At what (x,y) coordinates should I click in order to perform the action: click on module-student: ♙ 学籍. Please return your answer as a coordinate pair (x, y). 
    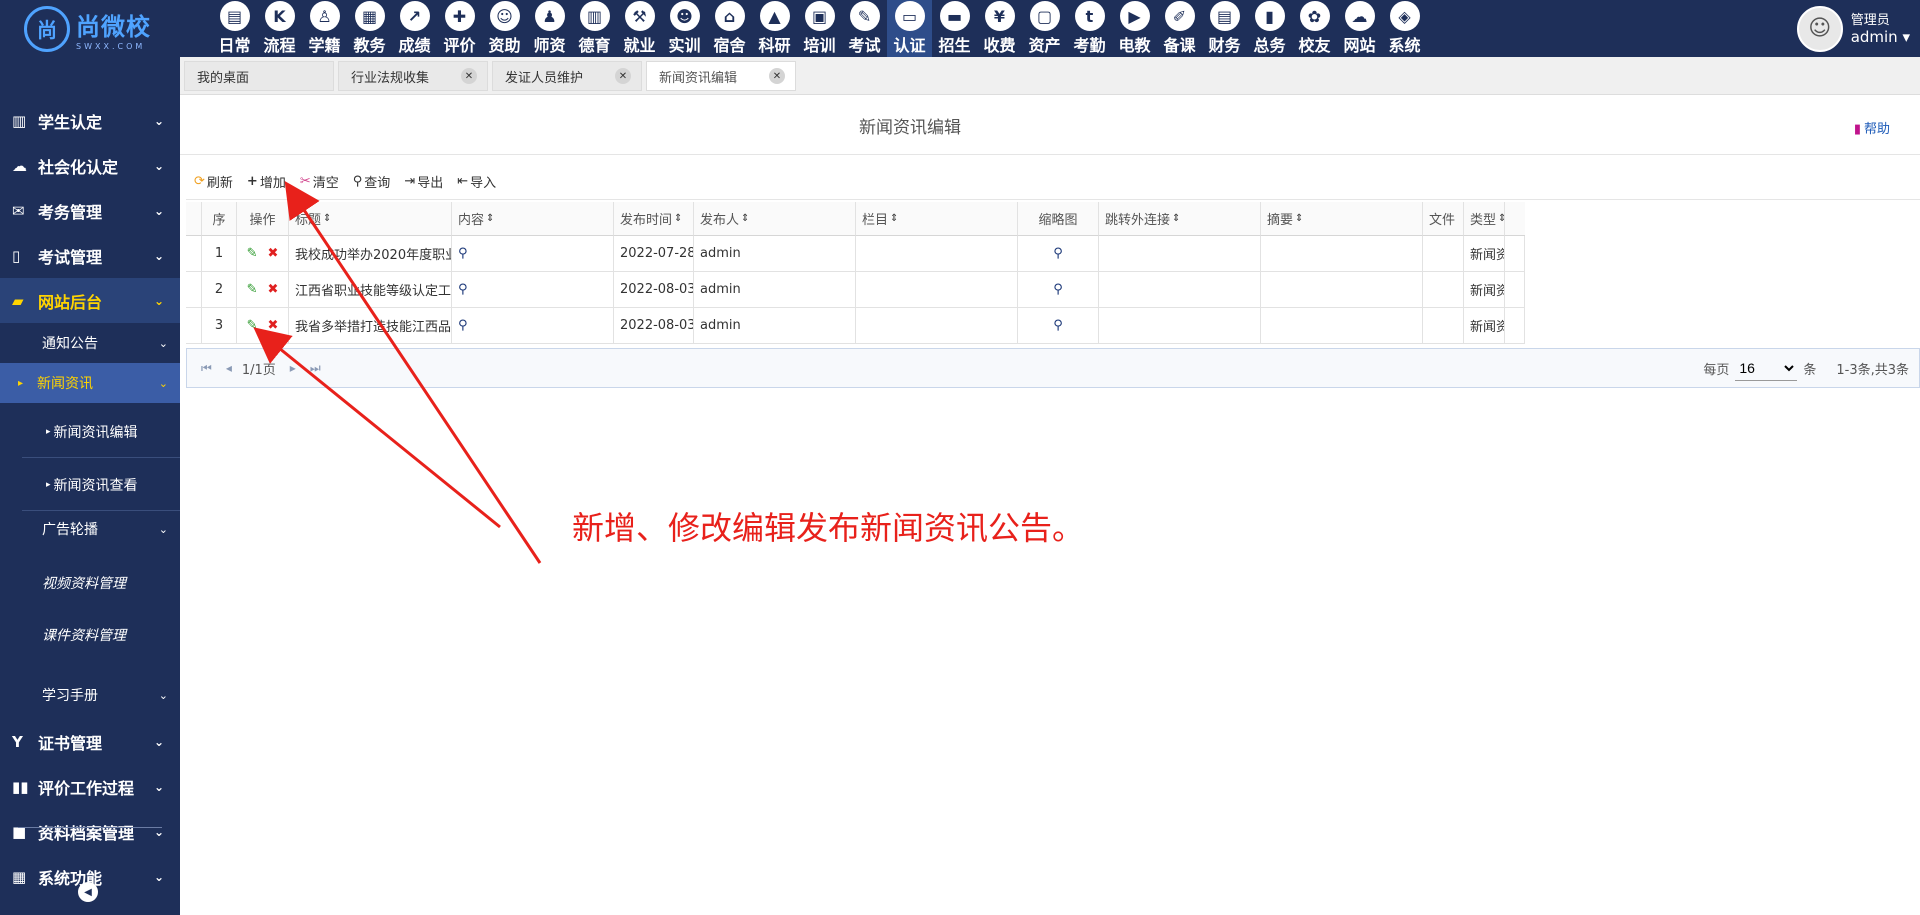
    Looking at the image, I should click on (324, 28).